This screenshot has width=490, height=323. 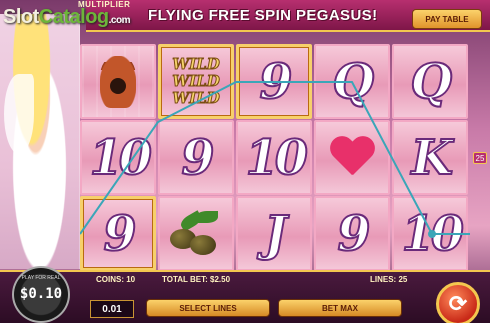 I want to click on symbol-label: K, so click(x=430, y=158).